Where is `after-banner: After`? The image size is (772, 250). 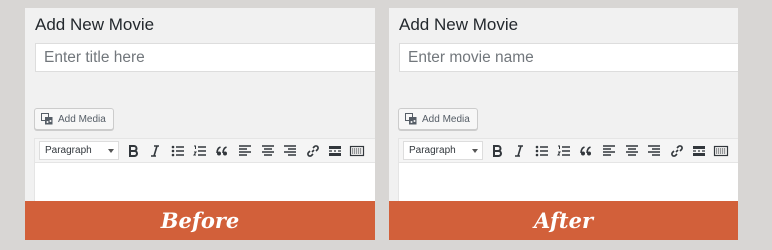
after-banner: After is located at coordinates (563, 220).